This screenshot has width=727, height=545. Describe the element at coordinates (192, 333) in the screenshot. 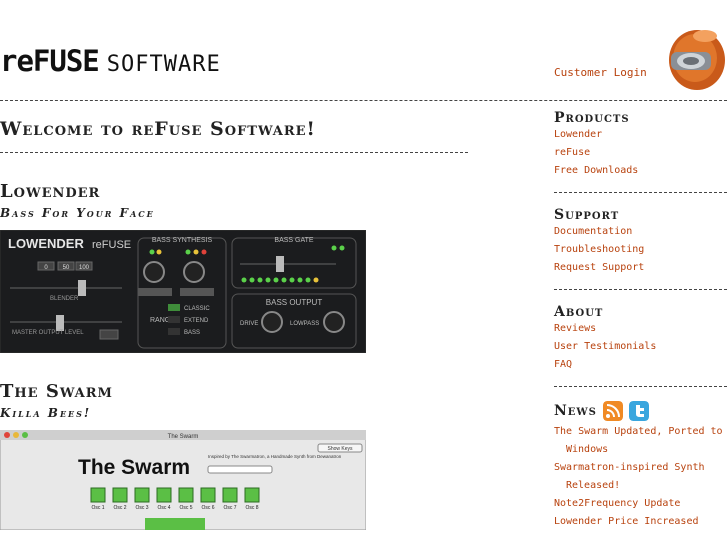

I see `range-option-2: BASS` at that location.